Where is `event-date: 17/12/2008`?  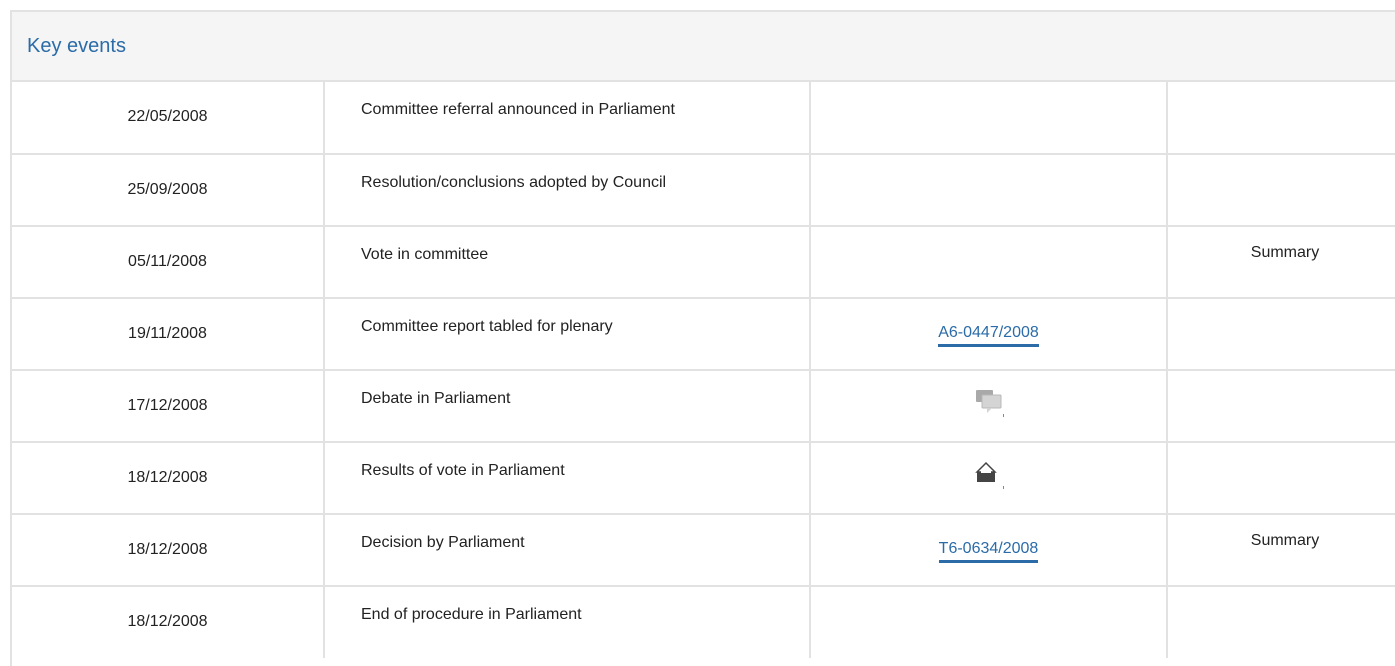
event-date: 17/12/2008 is located at coordinates (167, 405).